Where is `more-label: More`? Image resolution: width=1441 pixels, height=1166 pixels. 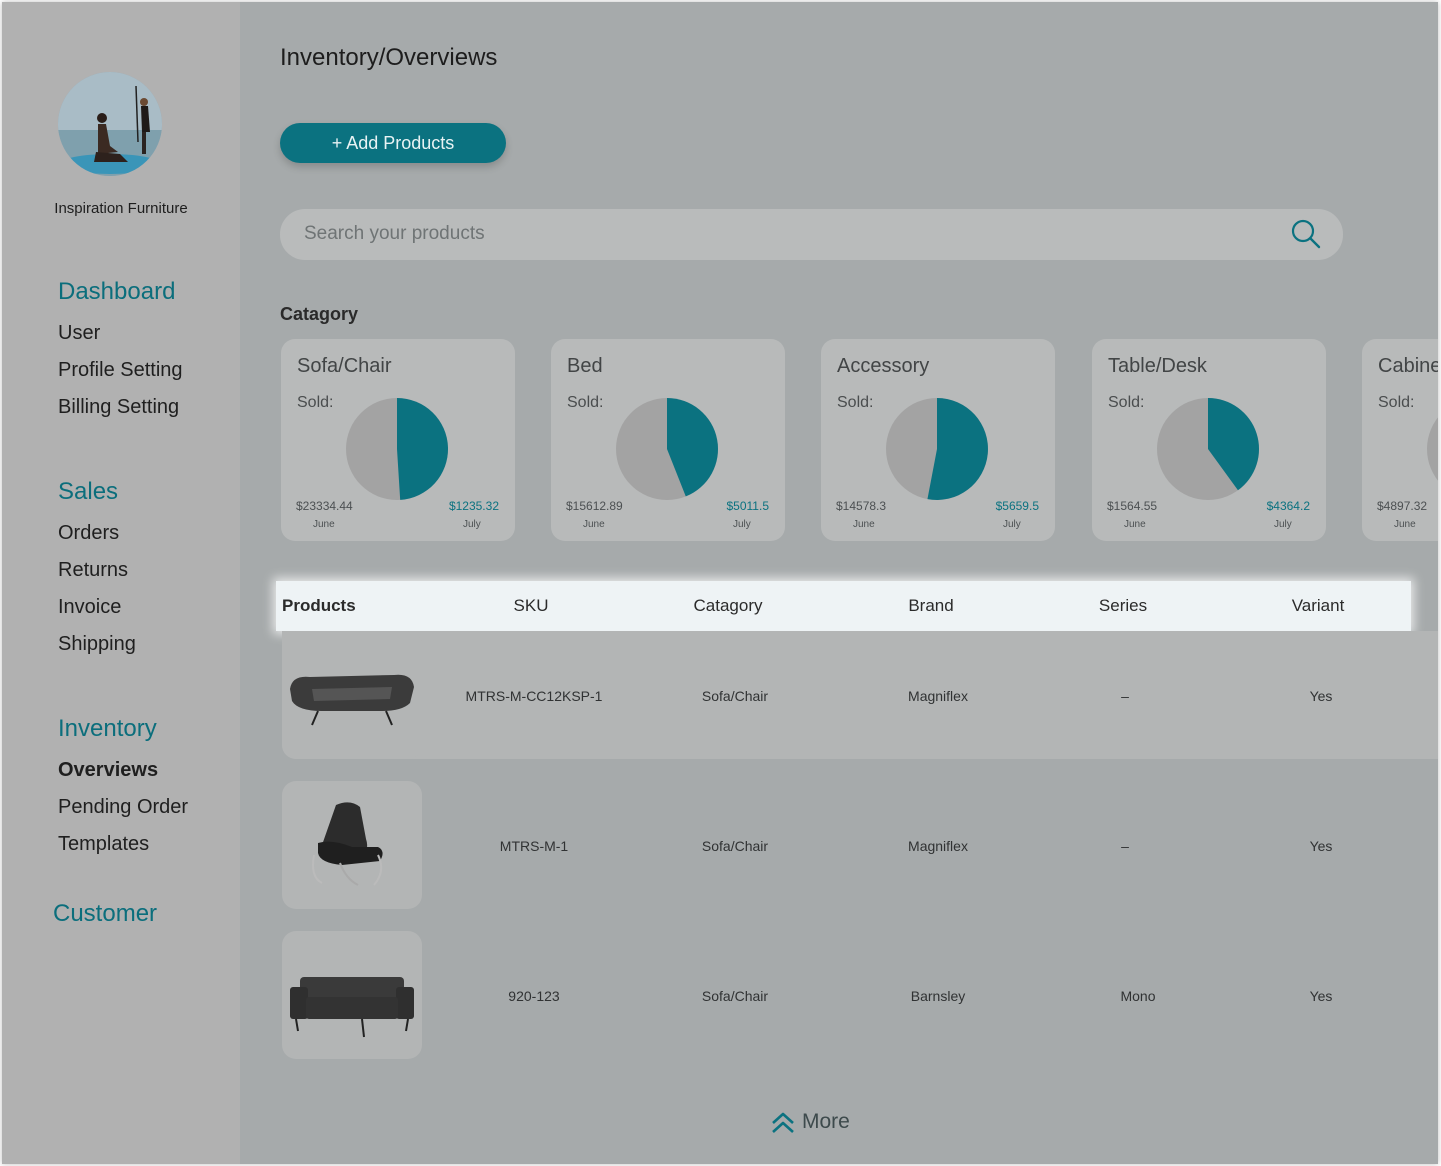
more-label: More is located at coordinates (826, 1121).